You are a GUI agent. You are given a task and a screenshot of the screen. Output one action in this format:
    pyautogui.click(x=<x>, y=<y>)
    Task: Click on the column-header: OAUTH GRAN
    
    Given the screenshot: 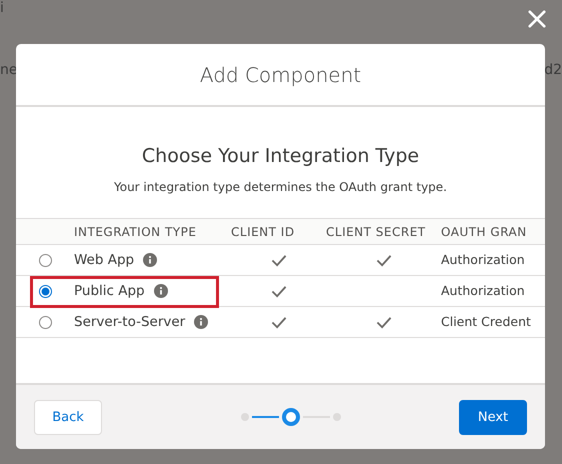 What is the action you would take?
    pyautogui.click(x=484, y=231)
    